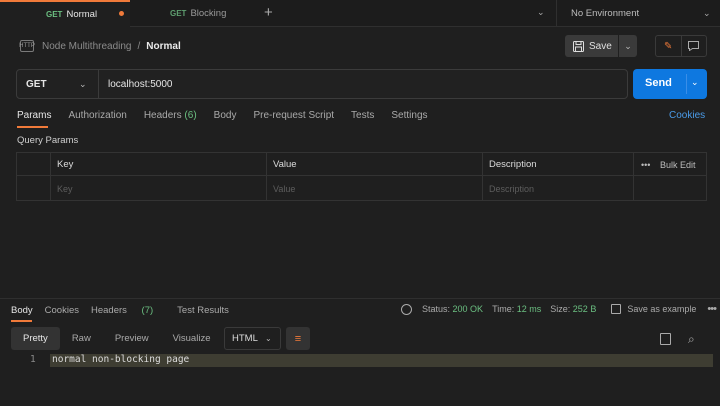 This screenshot has height=406, width=720. I want to click on tab-tests: Tests, so click(362, 118).